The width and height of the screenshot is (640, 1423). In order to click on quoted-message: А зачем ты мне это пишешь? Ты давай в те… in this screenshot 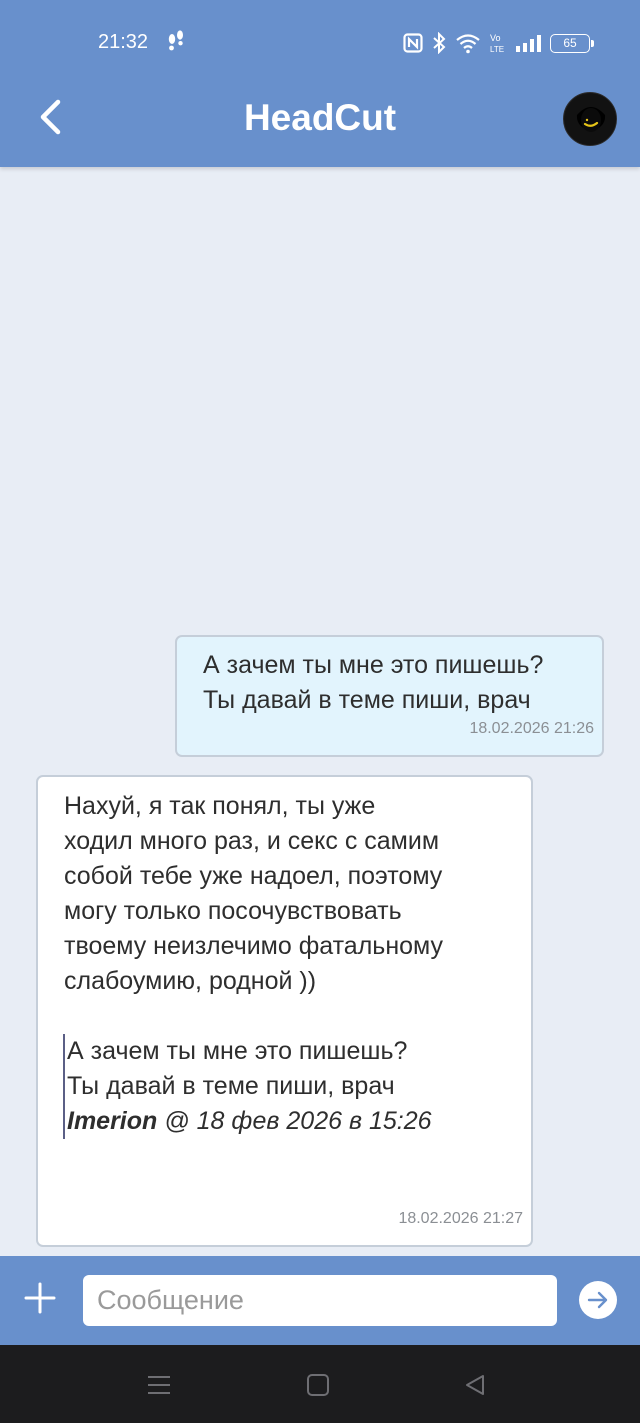, I will do `click(287, 1086)`.